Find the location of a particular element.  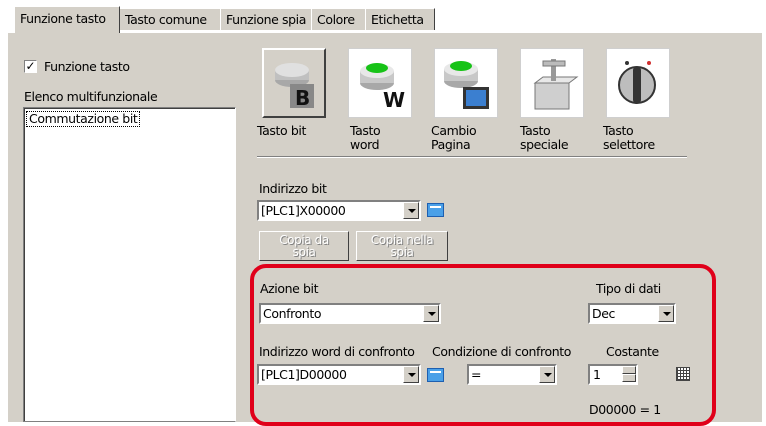

data-type-value: Dec is located at coordinates (603, 313).